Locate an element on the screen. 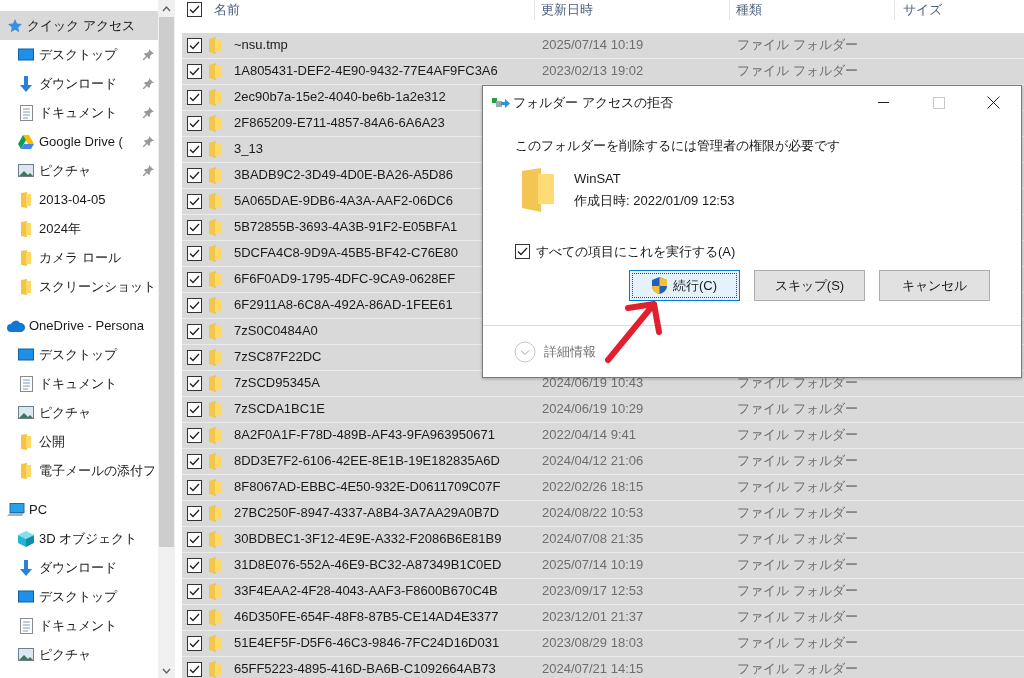 The width and height of the screenshot is (1024, 678). apply-all-checkbox is located at coordinates (522, 251).